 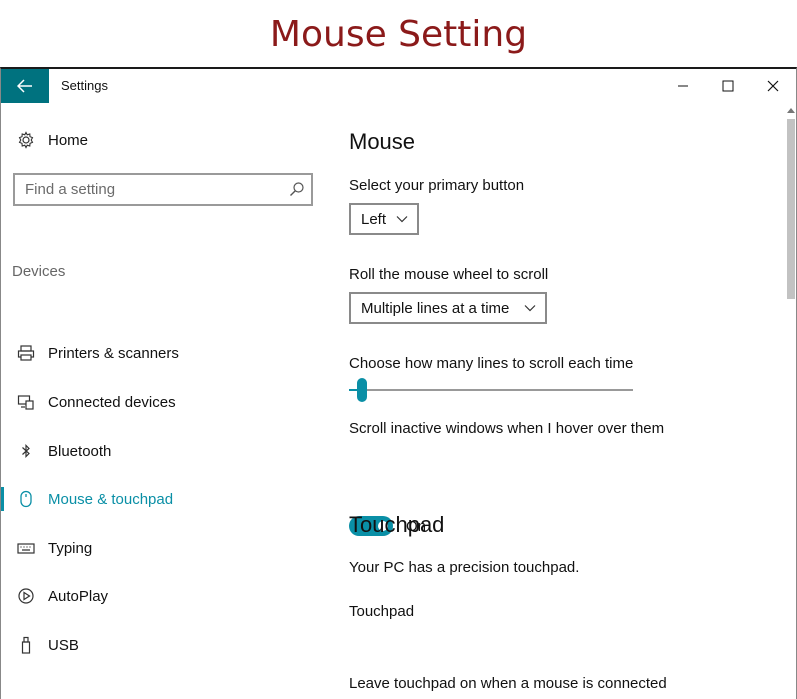 What do you see at coordinates (80, 451) in the screenshot?
I see `sidebar-item-label: Bluetooth` at bounding box center [80, 451].